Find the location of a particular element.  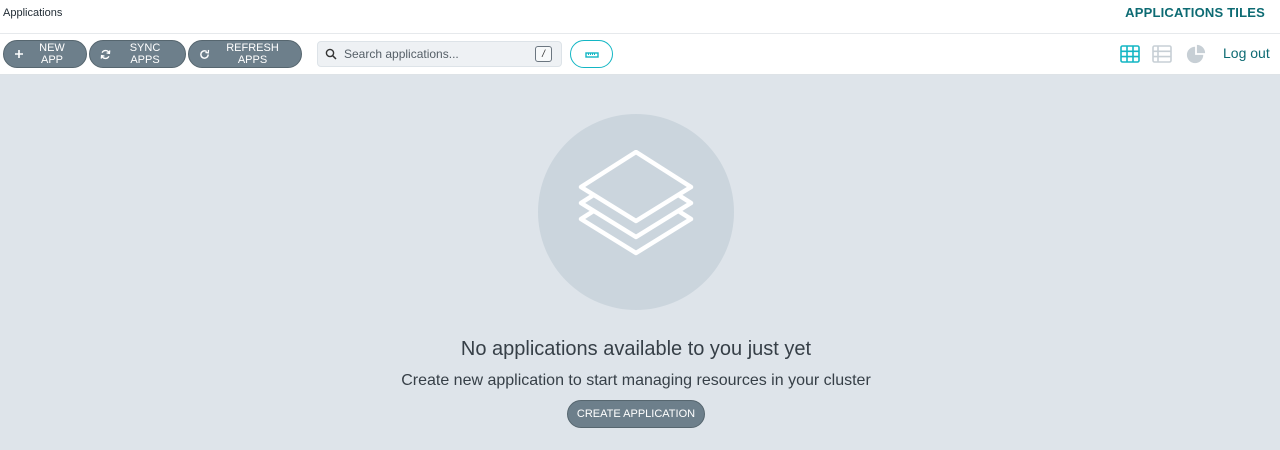

search-shortcut-key: / is located at coordinates (543, 54).